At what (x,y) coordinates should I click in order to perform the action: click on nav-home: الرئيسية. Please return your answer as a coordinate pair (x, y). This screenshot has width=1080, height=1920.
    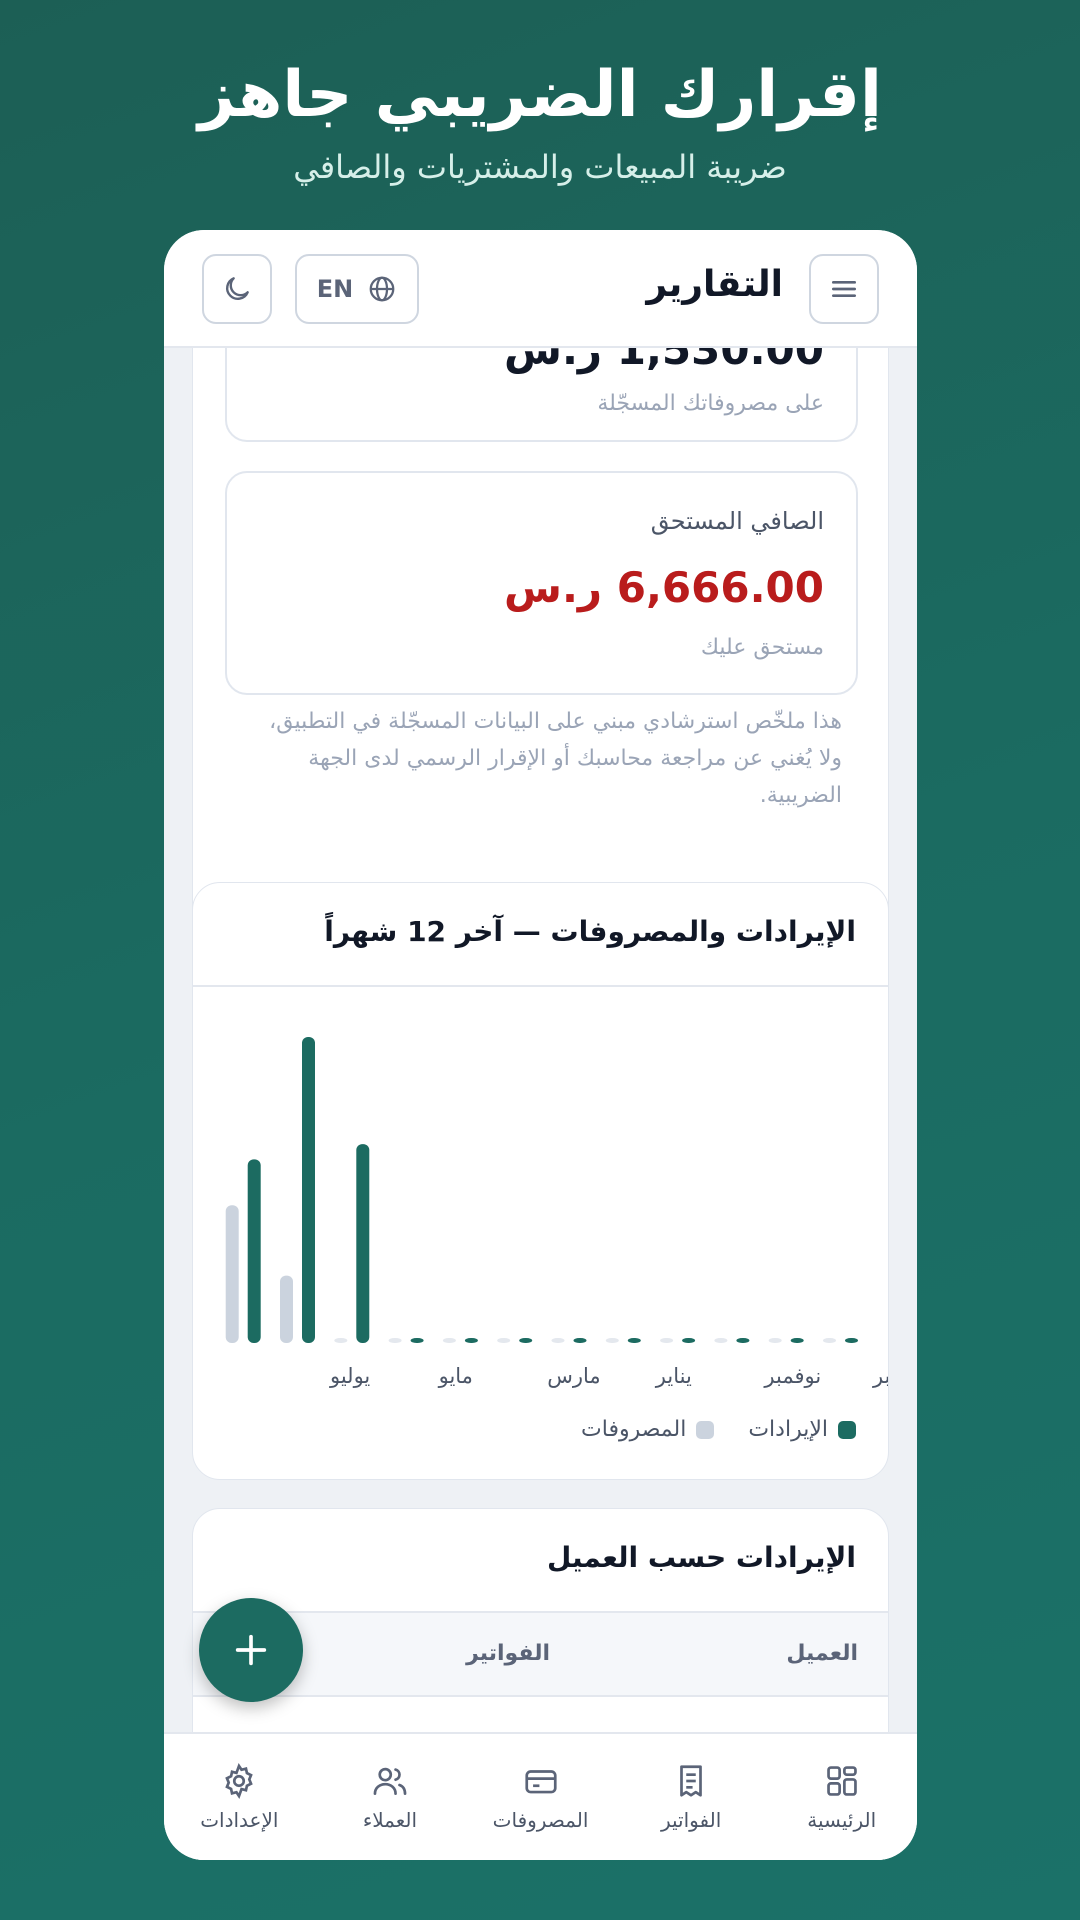
    Looking at the image, I should click on (841, 1797).